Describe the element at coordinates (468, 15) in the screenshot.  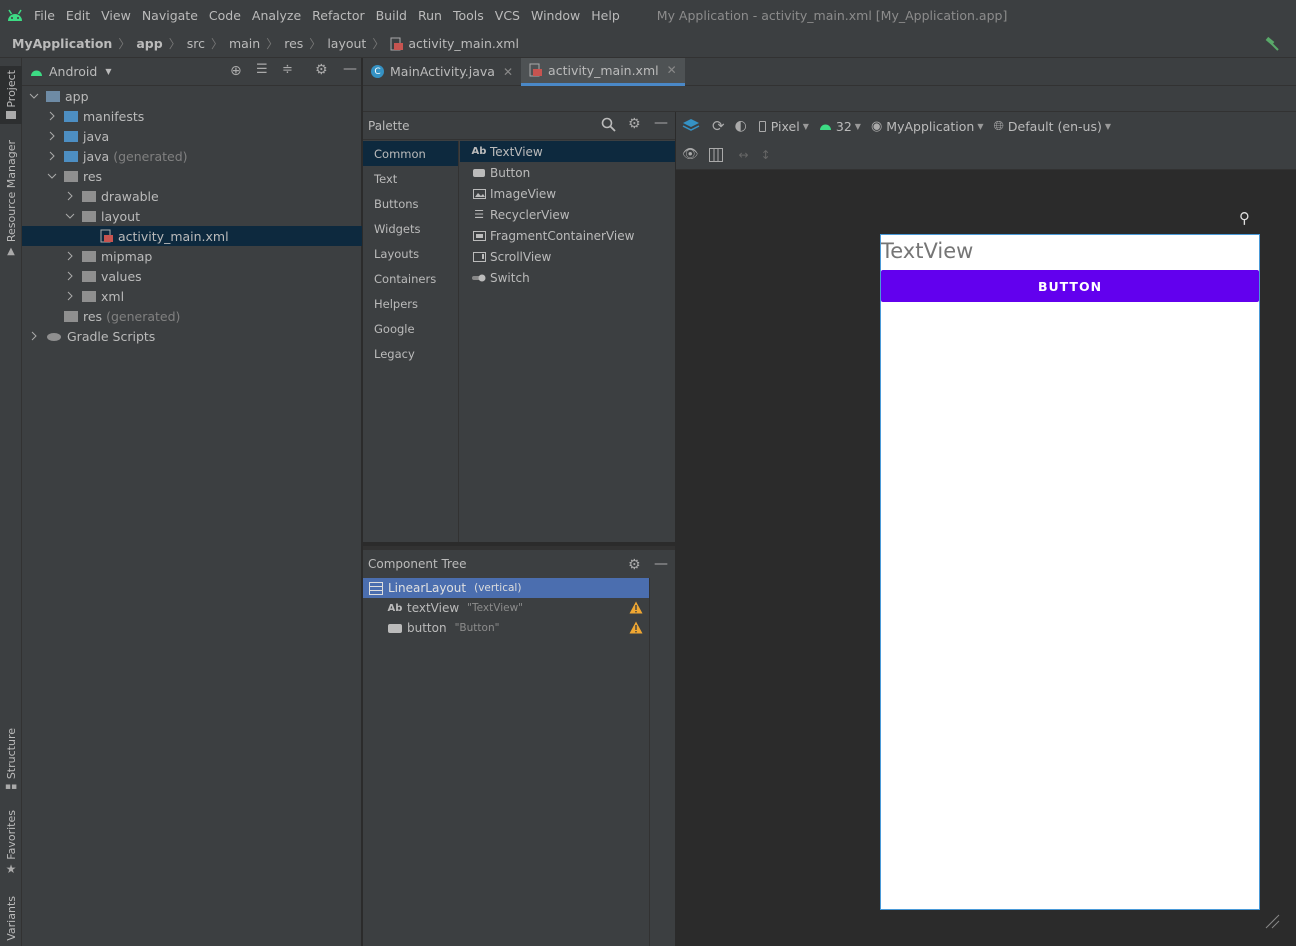
I see `menu-tools: Tools` at that location.